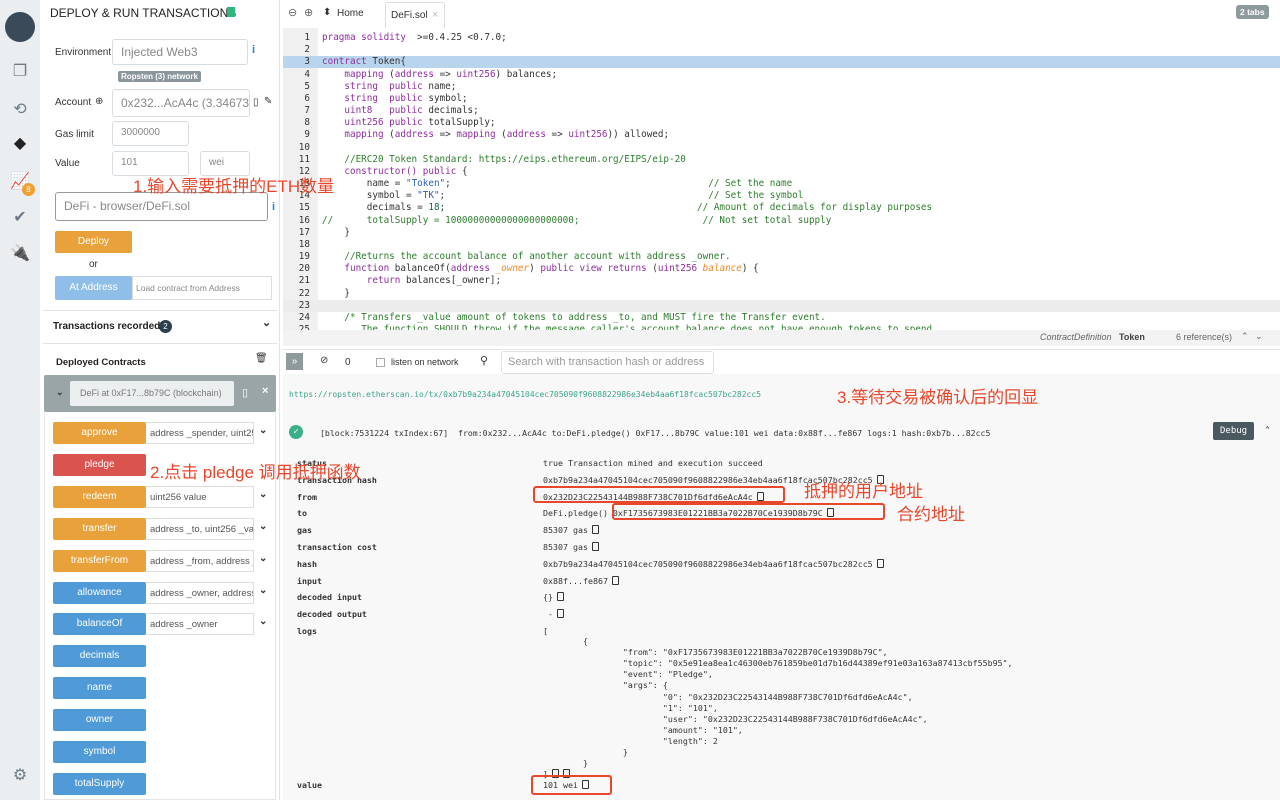 This screenshot has width=1280, height=800. What do you see at coordinates (99, 624) in the screenshot?
I see `function-button-balanceOf: balanceOf` at bounding box center [99, 624].